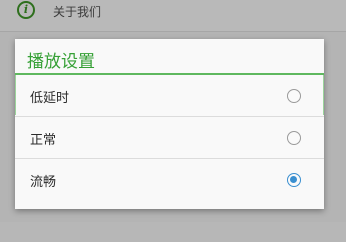  Describe the element at coordinates (50, 98) in the screenshot. I see `option-label: 低延时` at that location.